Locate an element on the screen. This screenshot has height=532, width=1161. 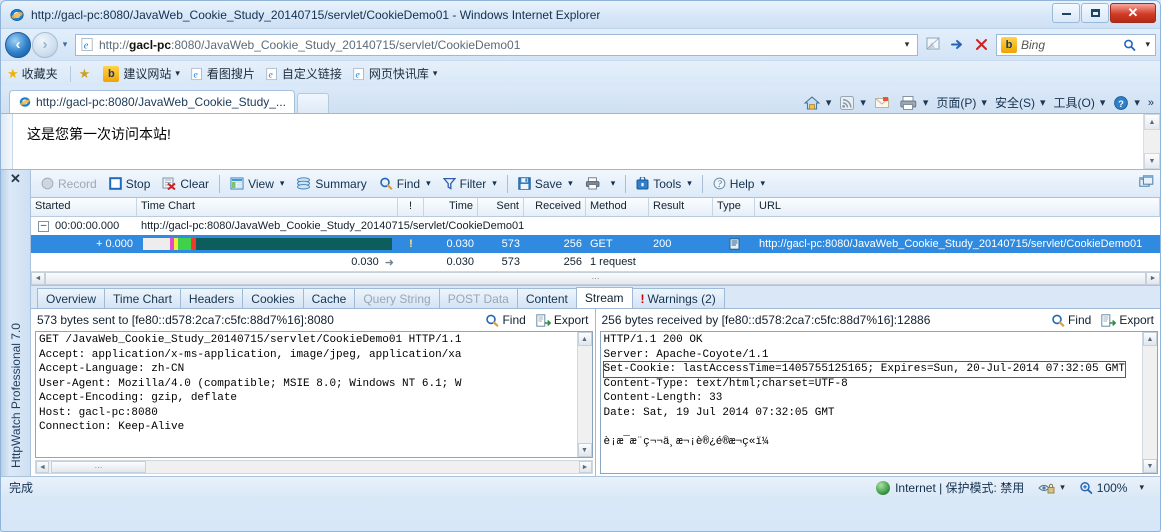
go-button is located at coordinates (957, 45).